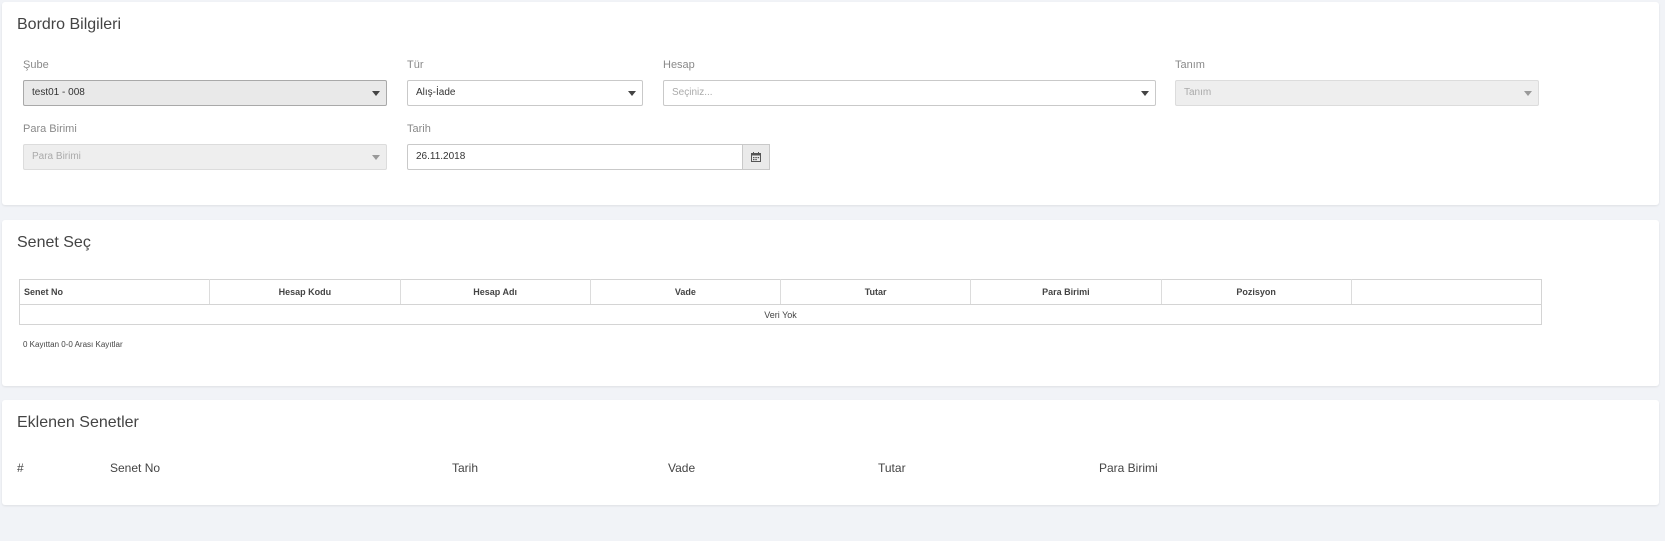 This screenshot has width=1665, height=541. Describe the element at coordinates (419, 129) in the screenshot. I see `tarih-label: Tarih` at that location.